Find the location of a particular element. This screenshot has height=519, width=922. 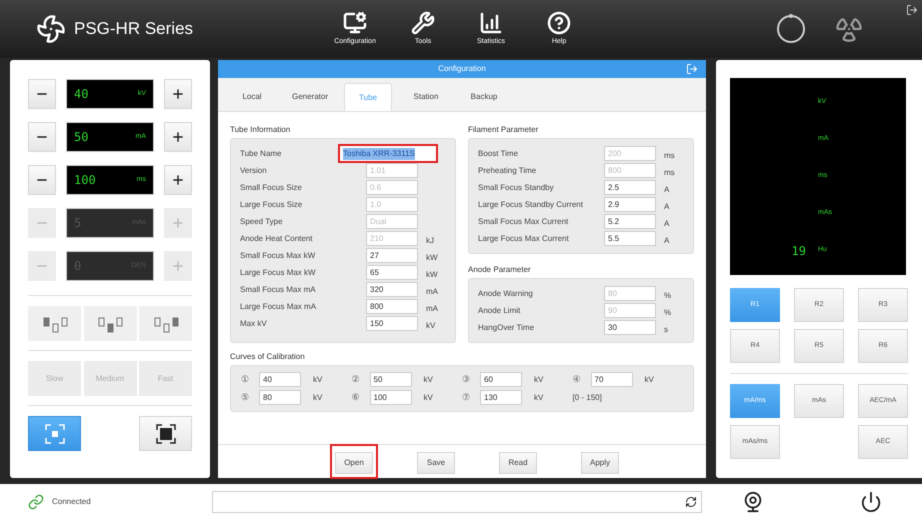

reading-value: 19 is located at coordinates (799, 251).